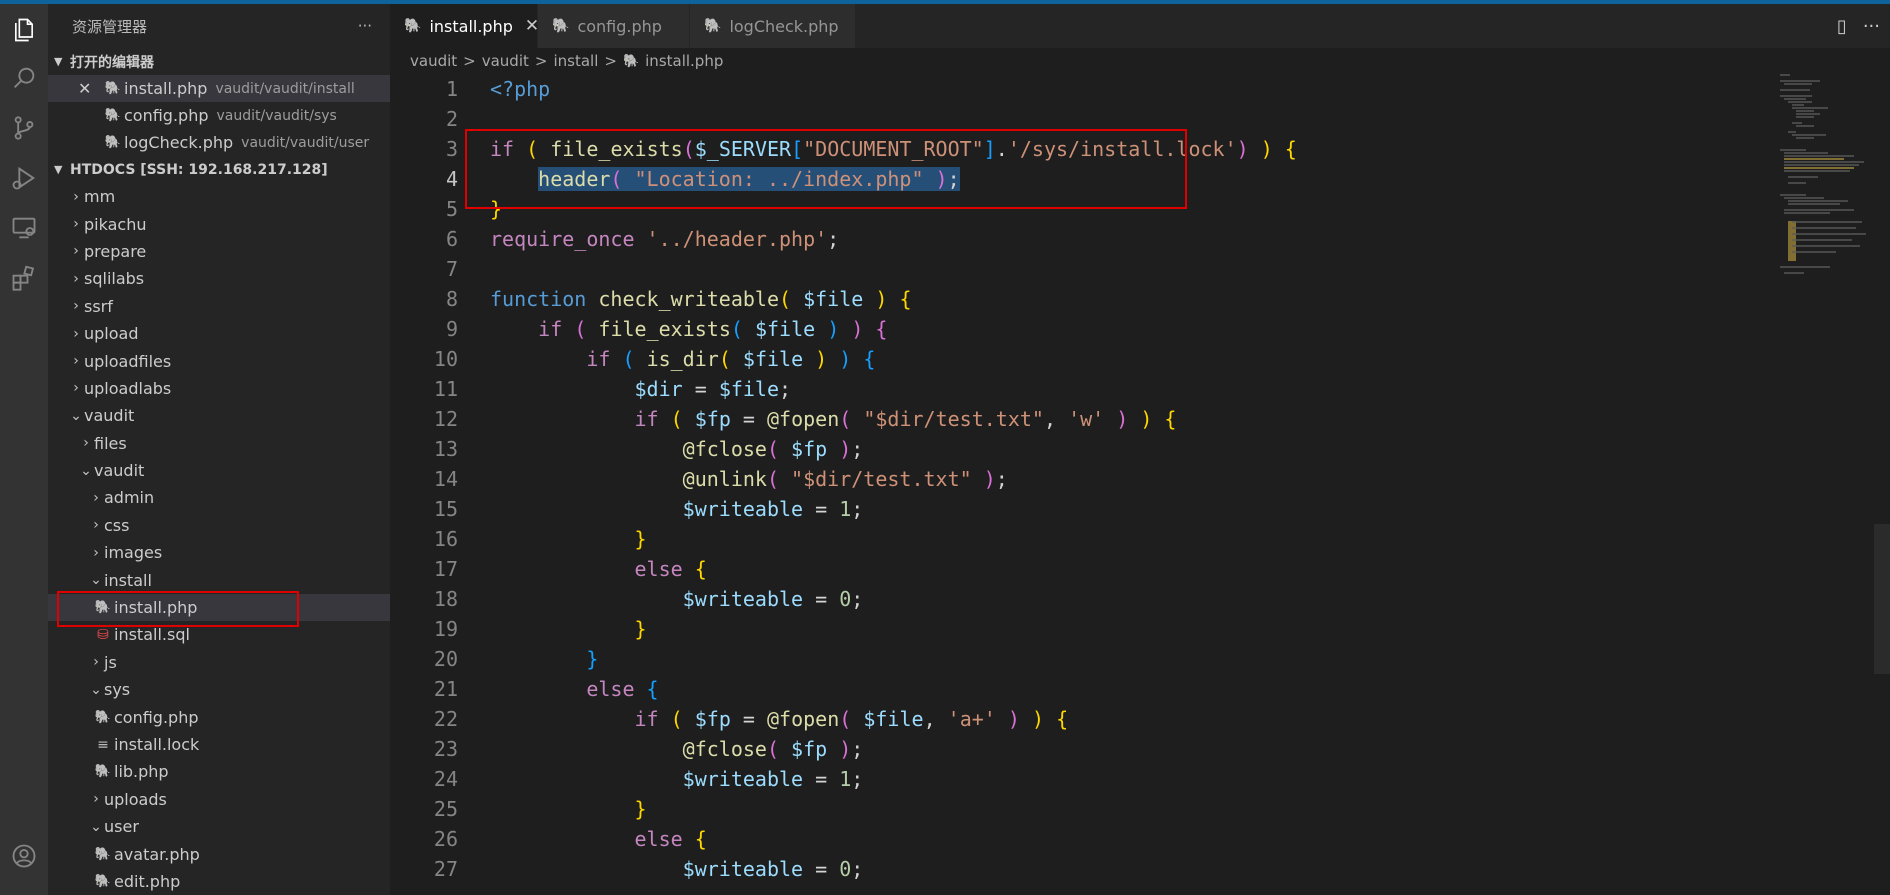 The width and height of the screenshot is (1890, 895). I want to click on tree-label: mm, so click(100, 197).